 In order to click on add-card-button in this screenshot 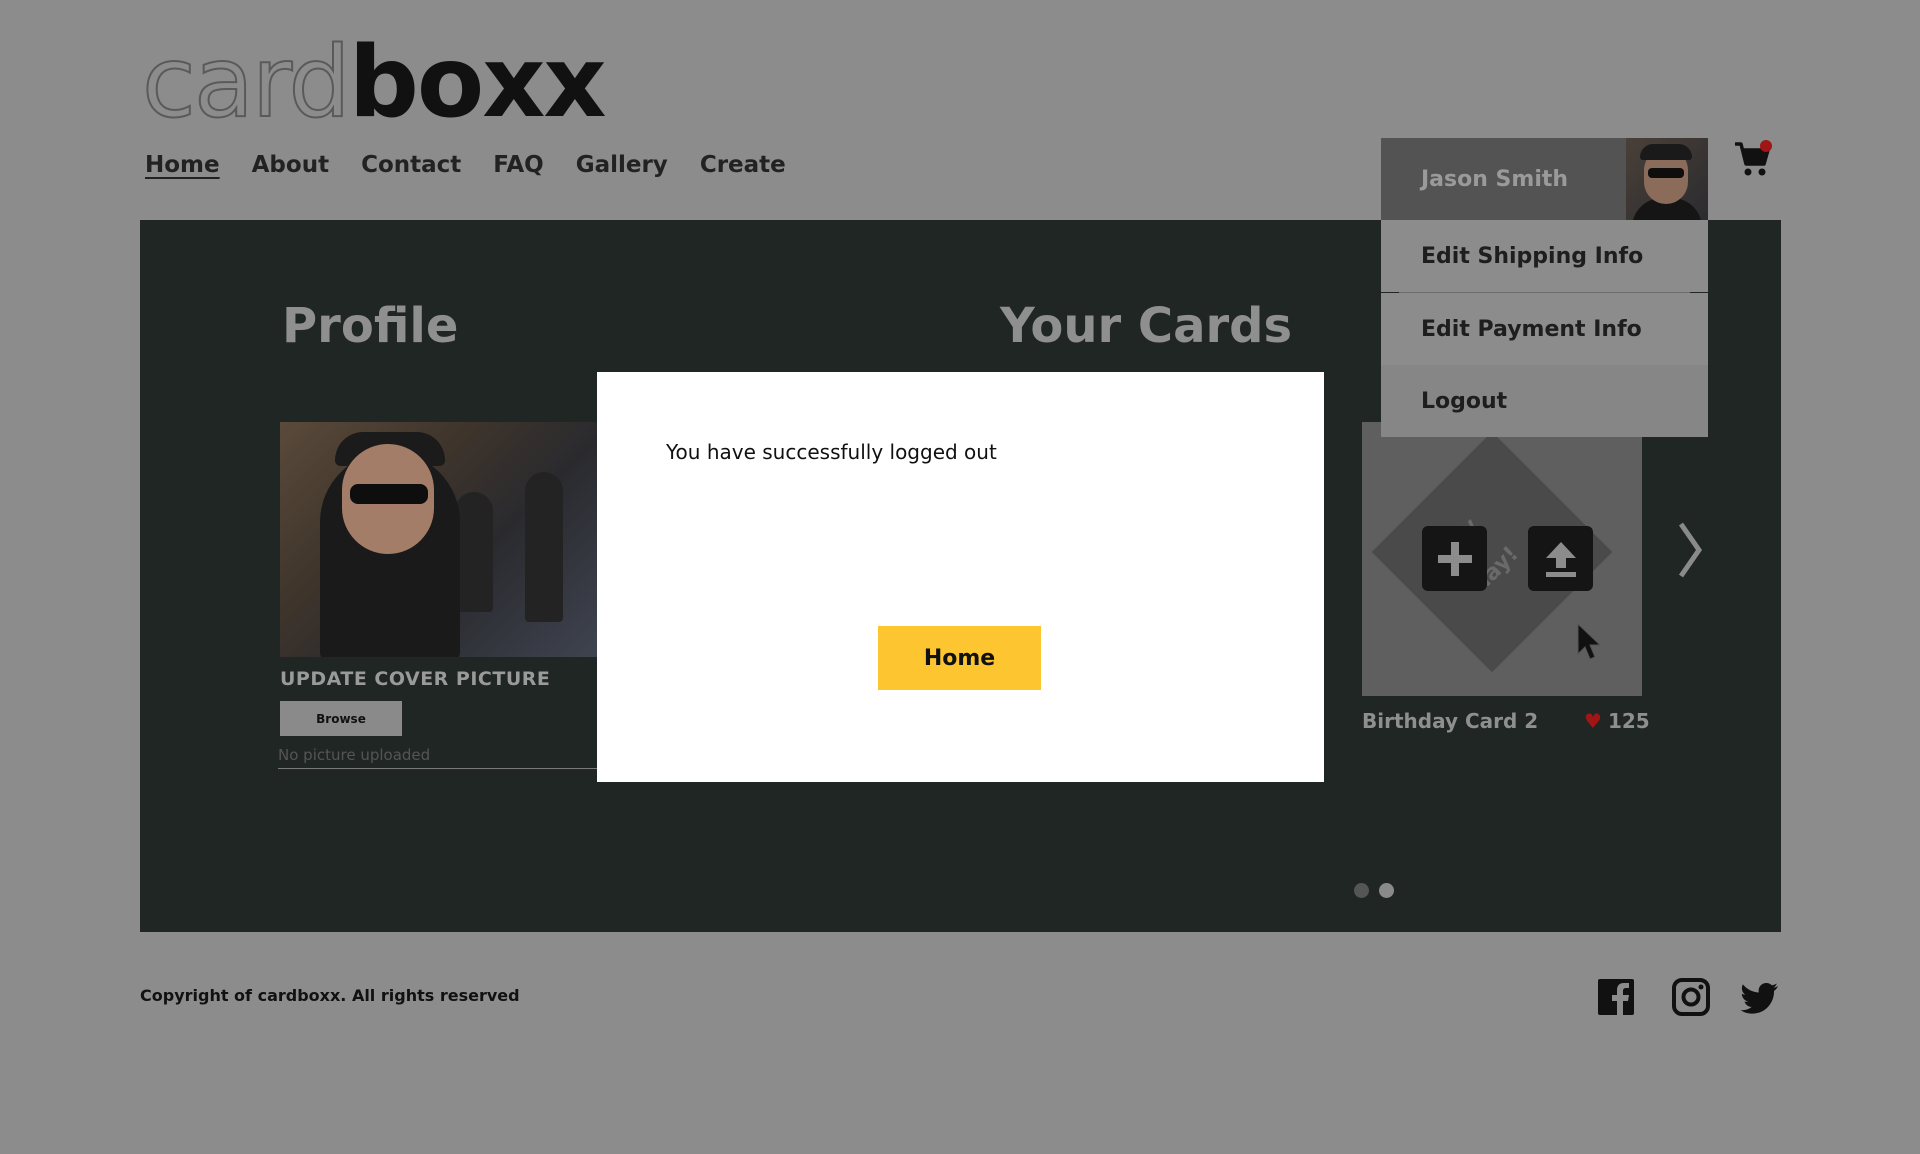, I will do `click(1454, 558)`.